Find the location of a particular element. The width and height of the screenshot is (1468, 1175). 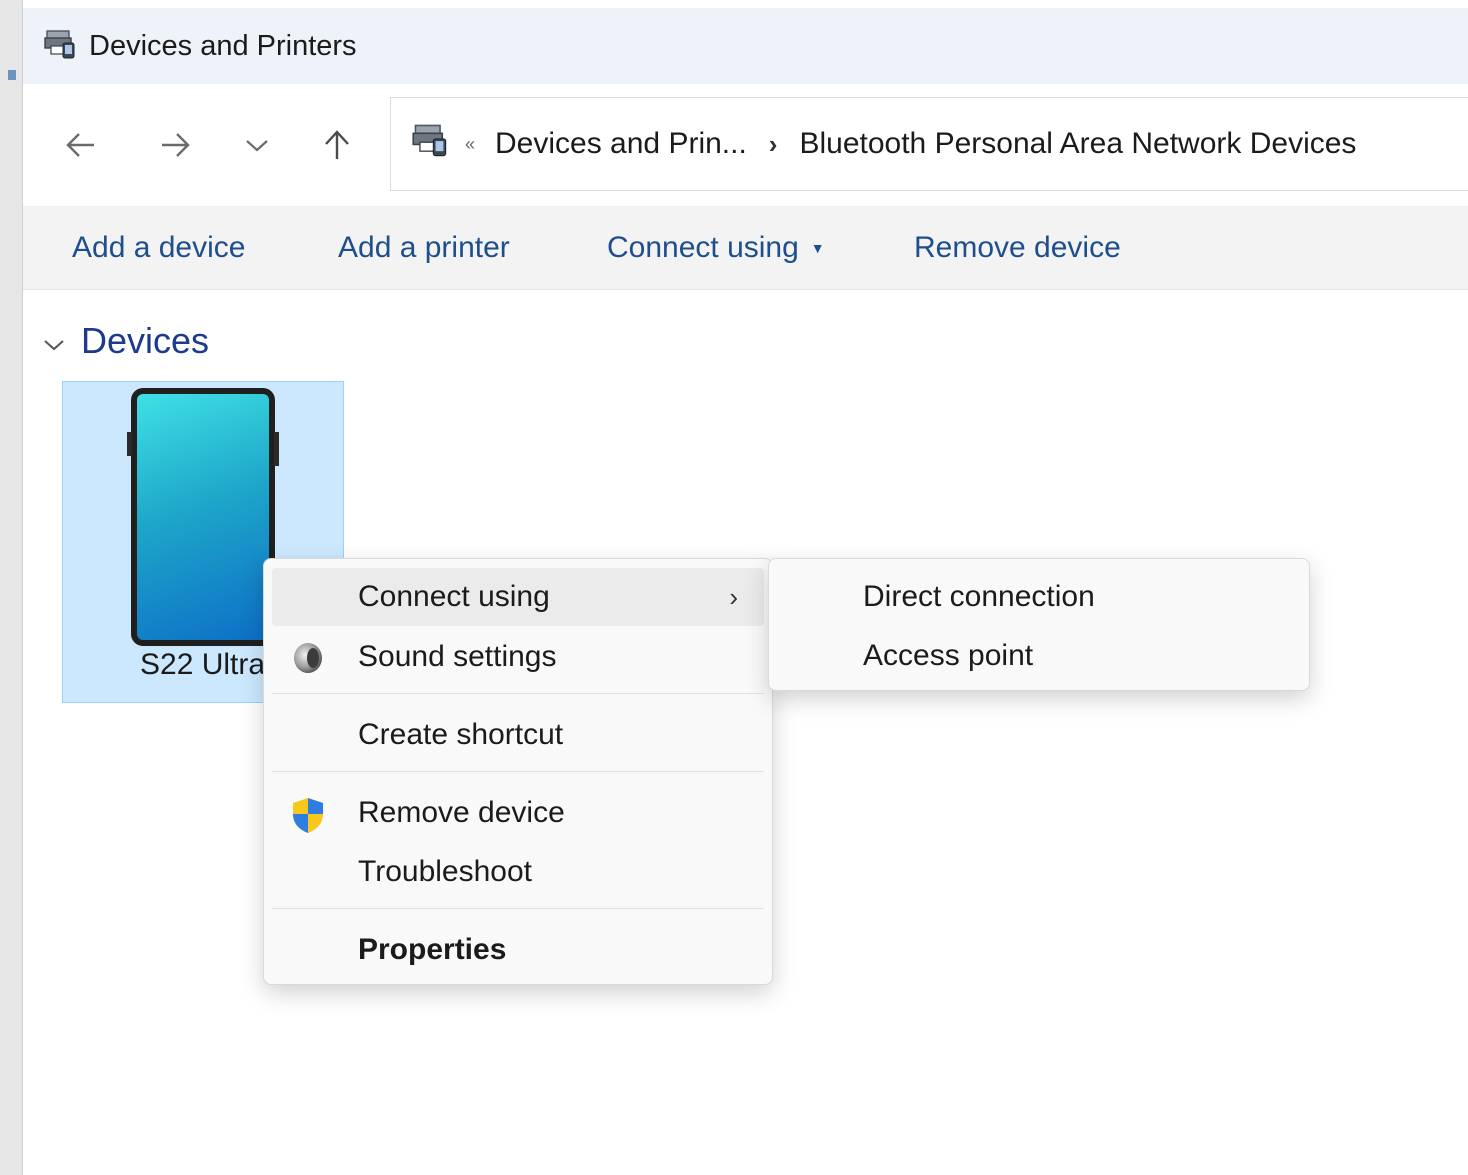

group-label: Devices is located at coordinates (145, 340).